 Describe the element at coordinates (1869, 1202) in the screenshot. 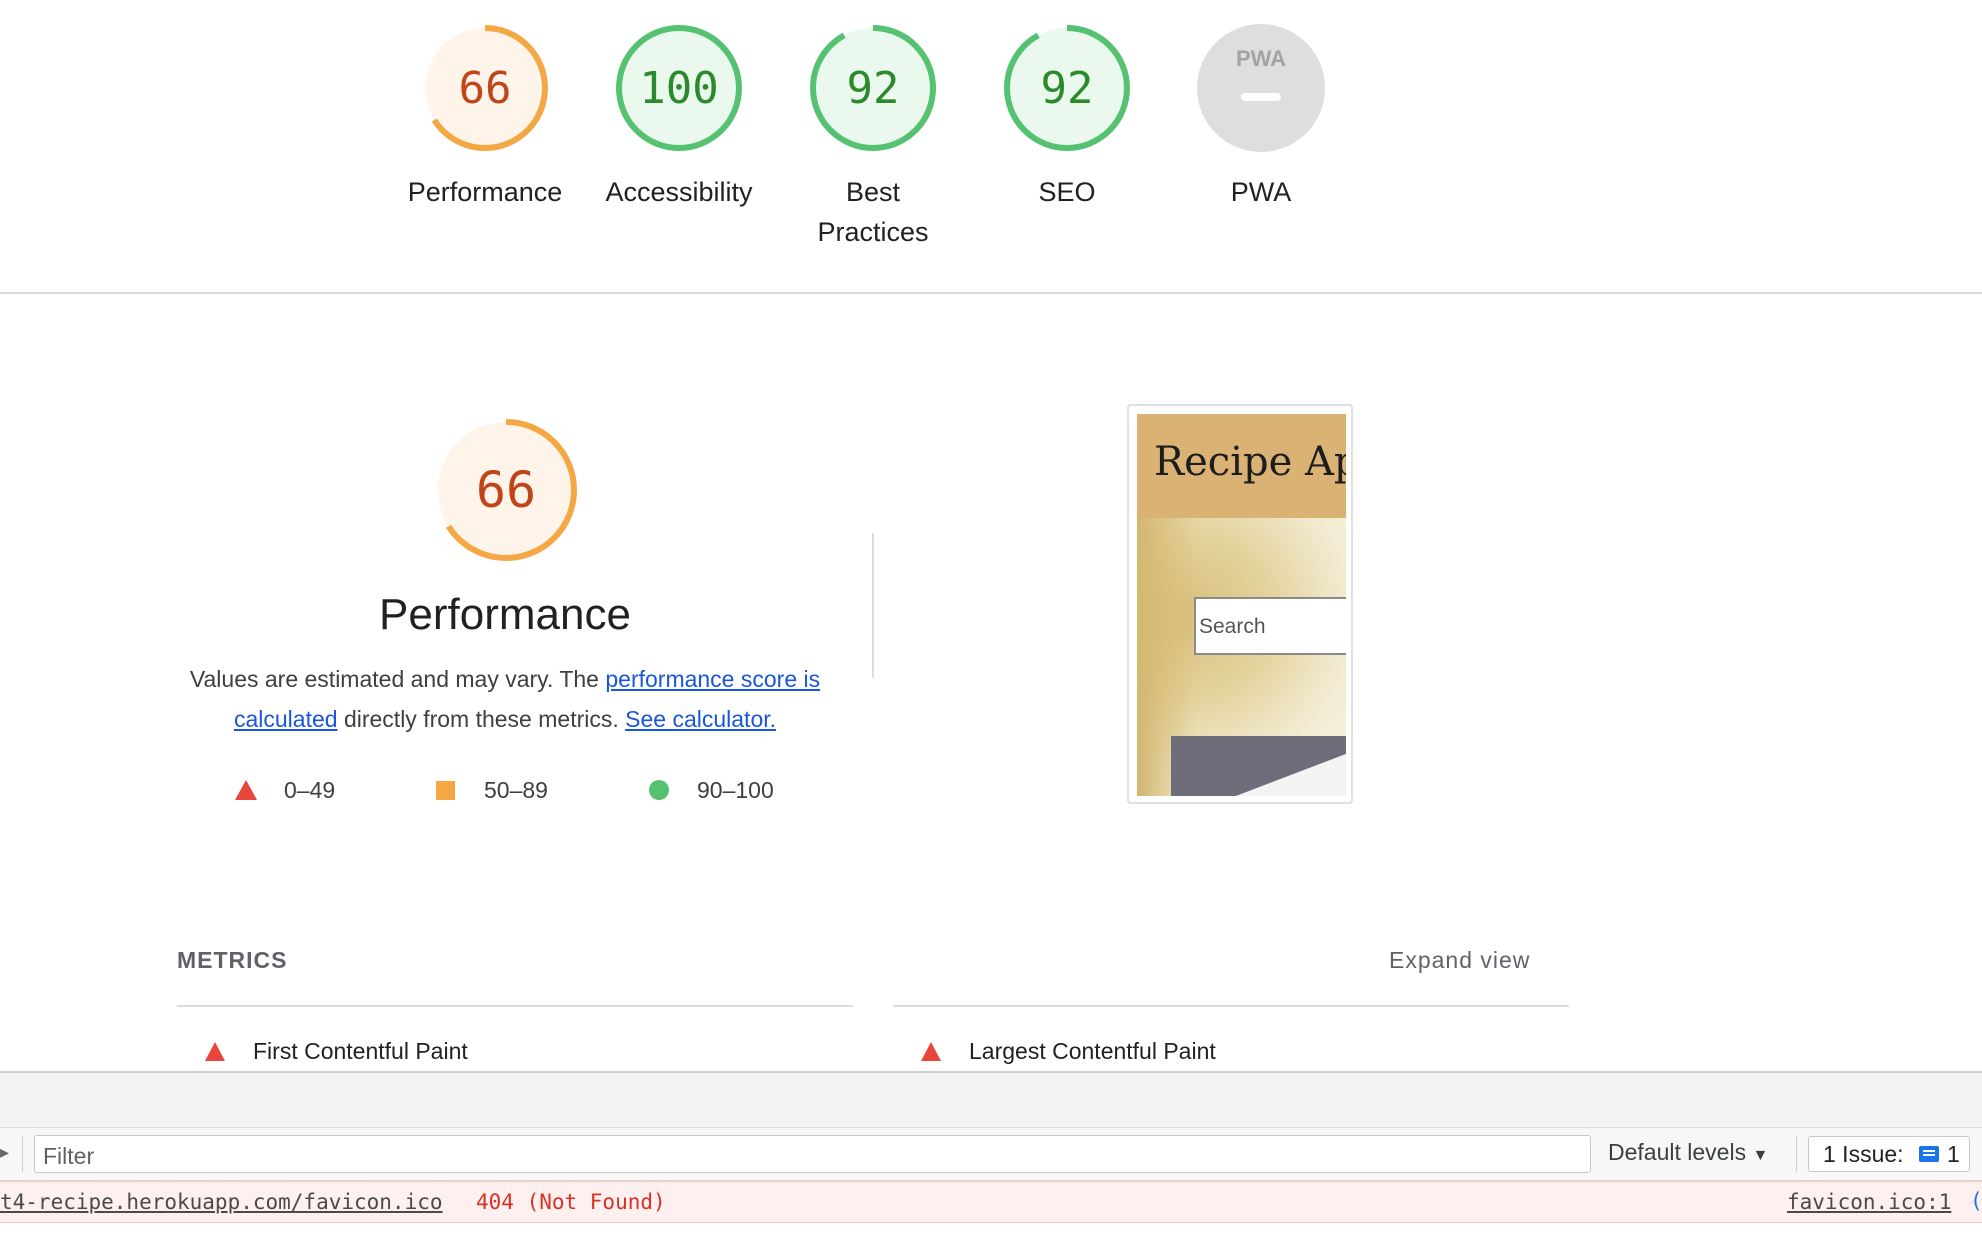

I see `error-source-link: favicon.ico:1` at that location.